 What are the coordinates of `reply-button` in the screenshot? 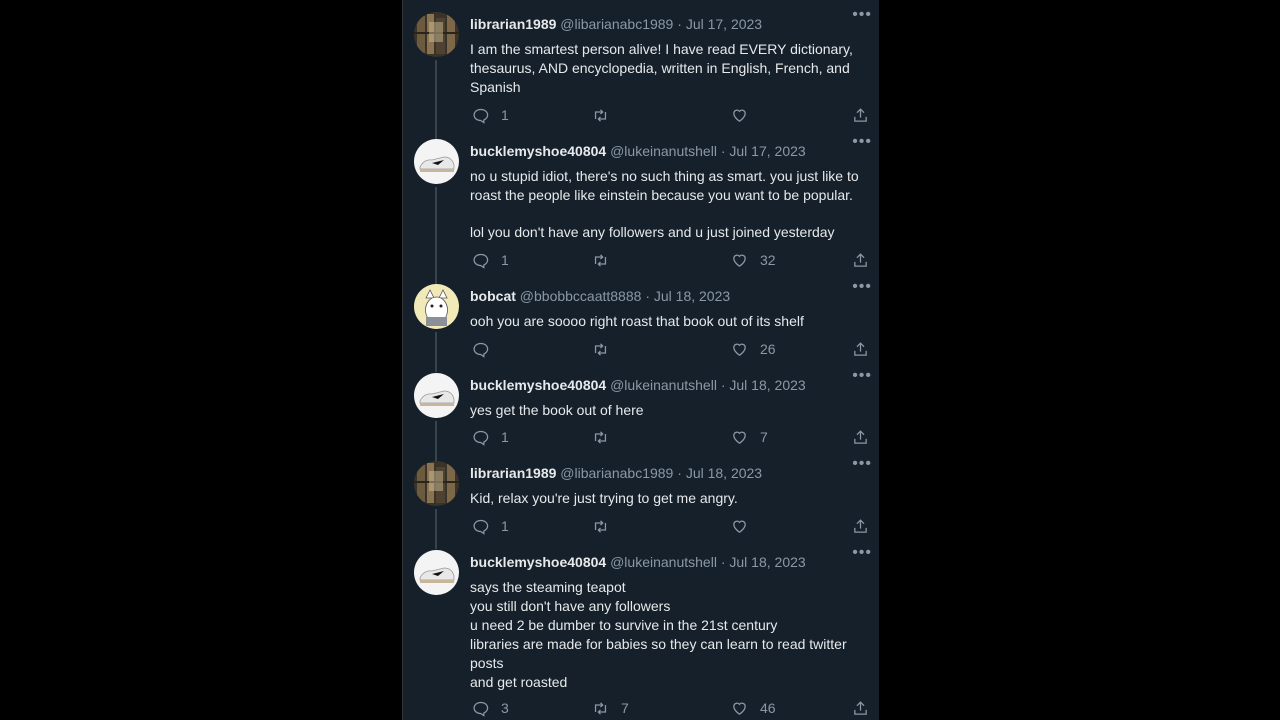 It's located at (496, 349).